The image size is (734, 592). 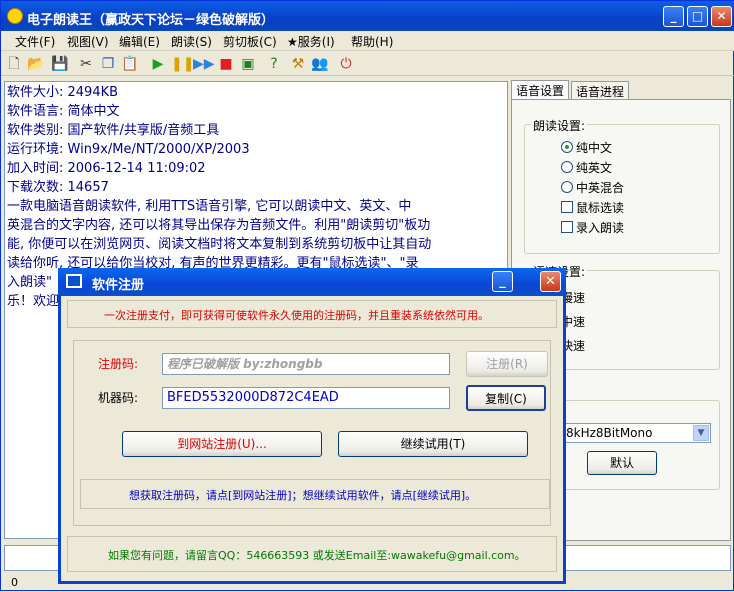 What do you see at coordinates (372, 41) in the screenshot?
I see `menu-help: 帮助(H)` at bounding box center [372, 41].